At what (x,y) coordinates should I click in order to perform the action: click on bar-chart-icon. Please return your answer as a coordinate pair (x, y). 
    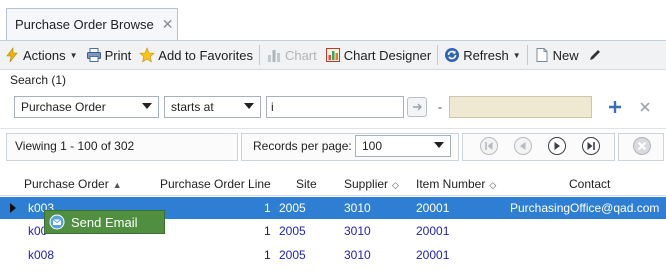
    Looking at the image, I should click on (273, 56).